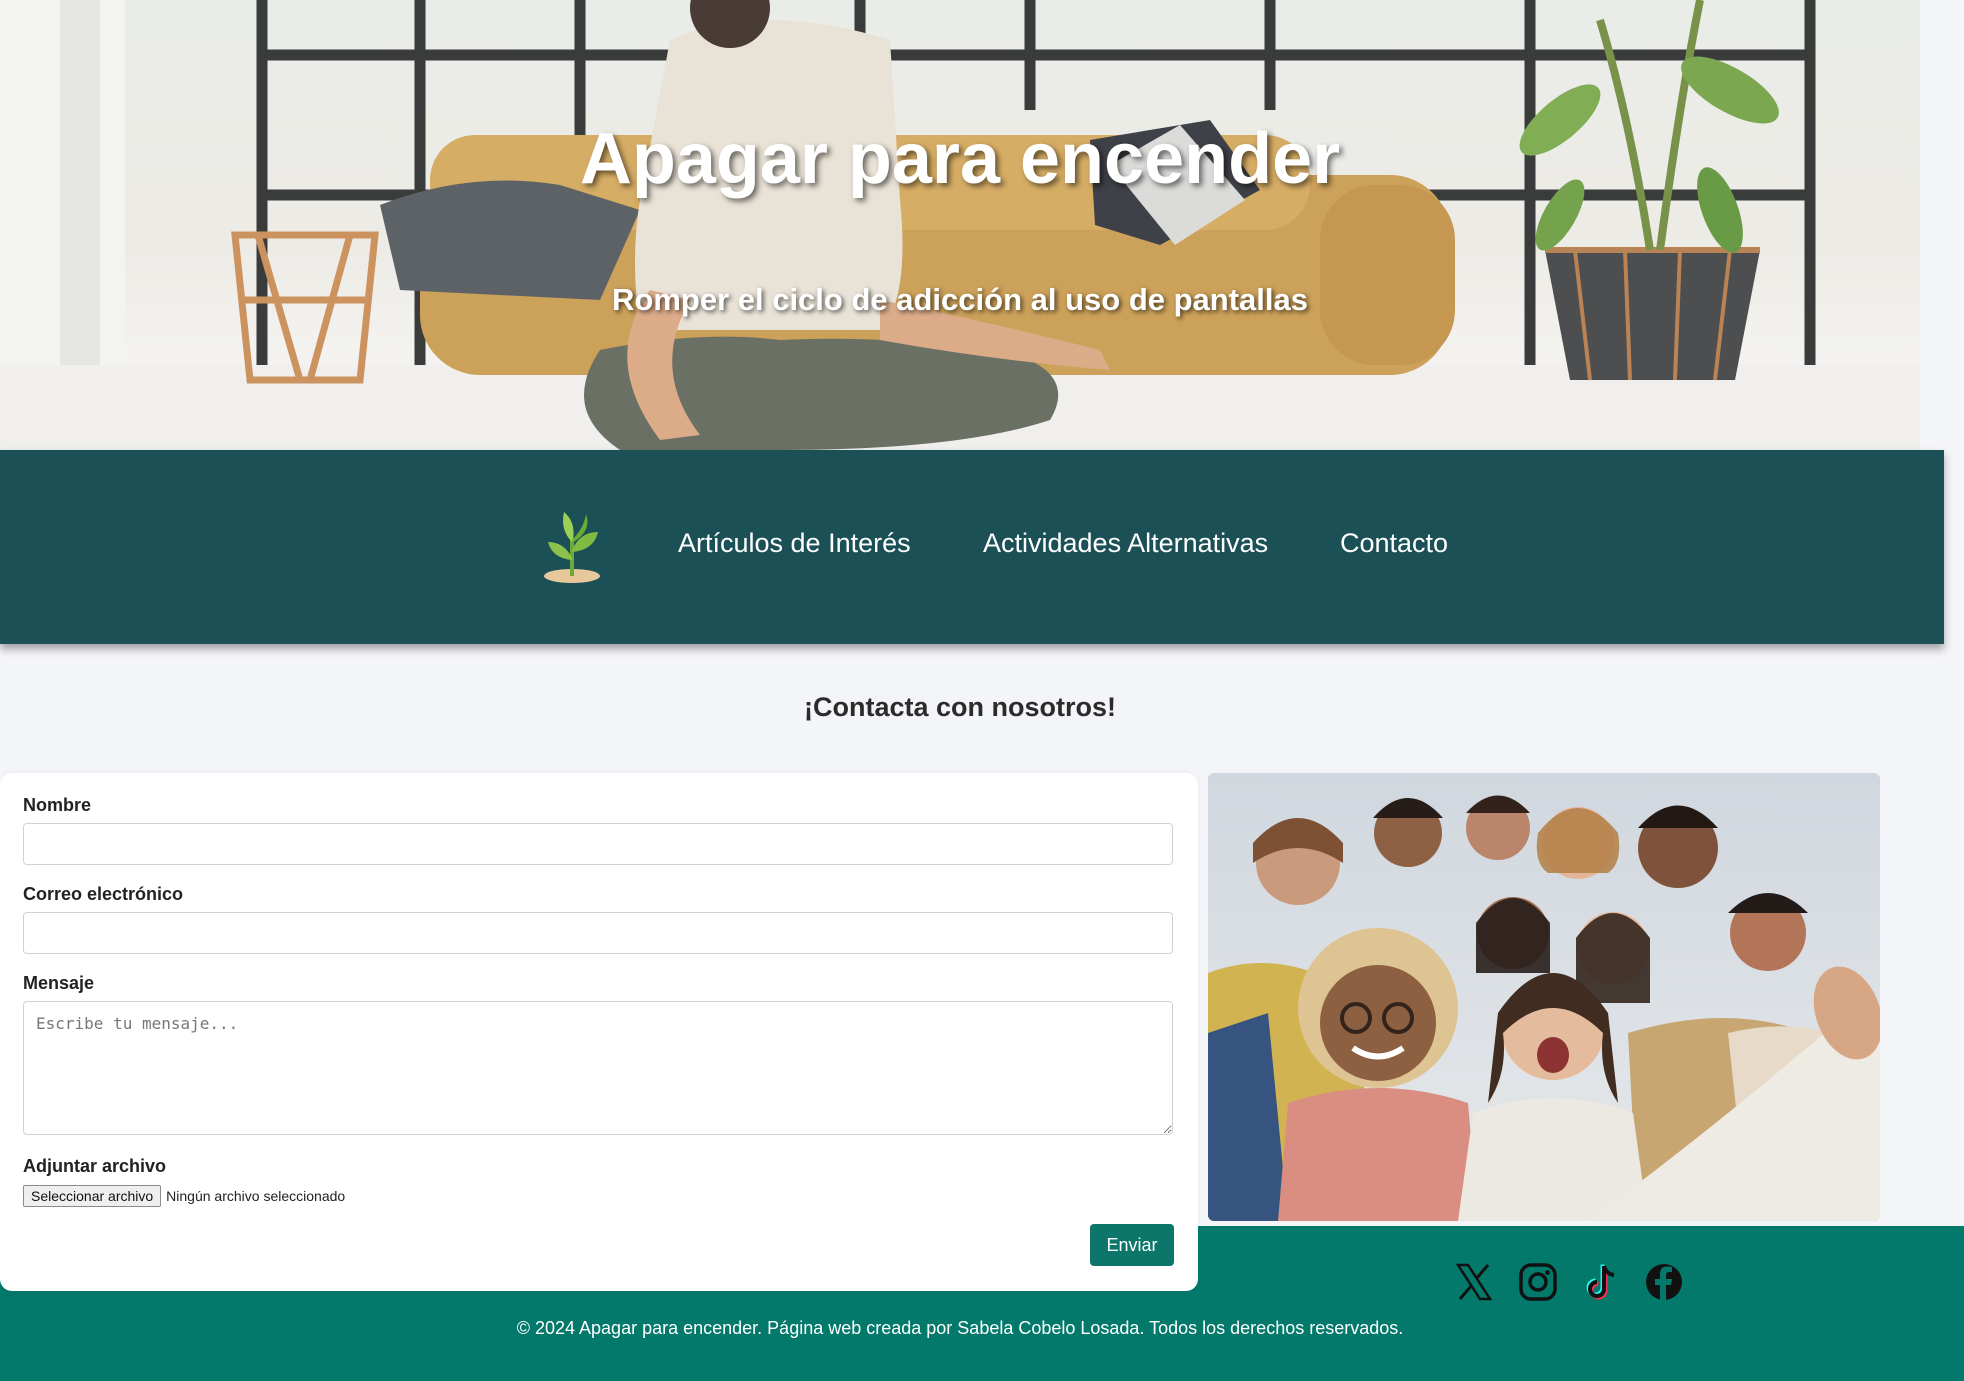  What do you see at coordinates (59, 983) in the screenshot?
I see `message-label: Mensaje` at bounding box center [59, 983].